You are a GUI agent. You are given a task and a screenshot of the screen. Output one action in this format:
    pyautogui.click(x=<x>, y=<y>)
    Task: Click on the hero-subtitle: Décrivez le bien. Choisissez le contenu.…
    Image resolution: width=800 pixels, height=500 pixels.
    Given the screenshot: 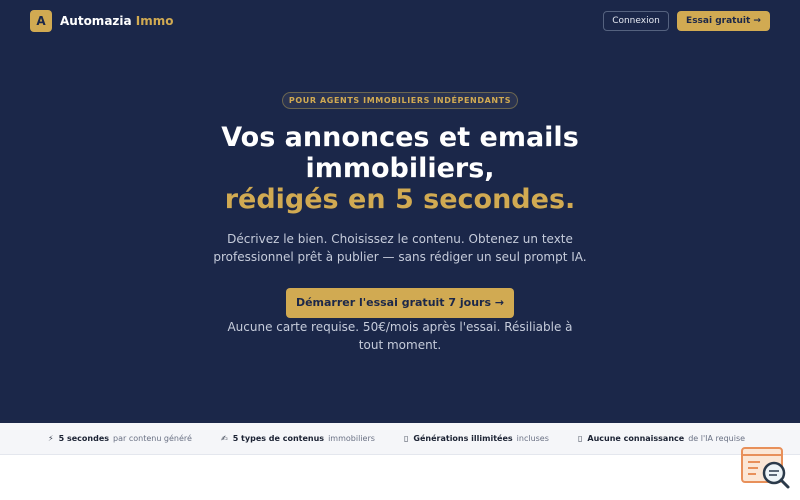 What is the action you would take?
    pyautogui.click(x=400, y=248)
    